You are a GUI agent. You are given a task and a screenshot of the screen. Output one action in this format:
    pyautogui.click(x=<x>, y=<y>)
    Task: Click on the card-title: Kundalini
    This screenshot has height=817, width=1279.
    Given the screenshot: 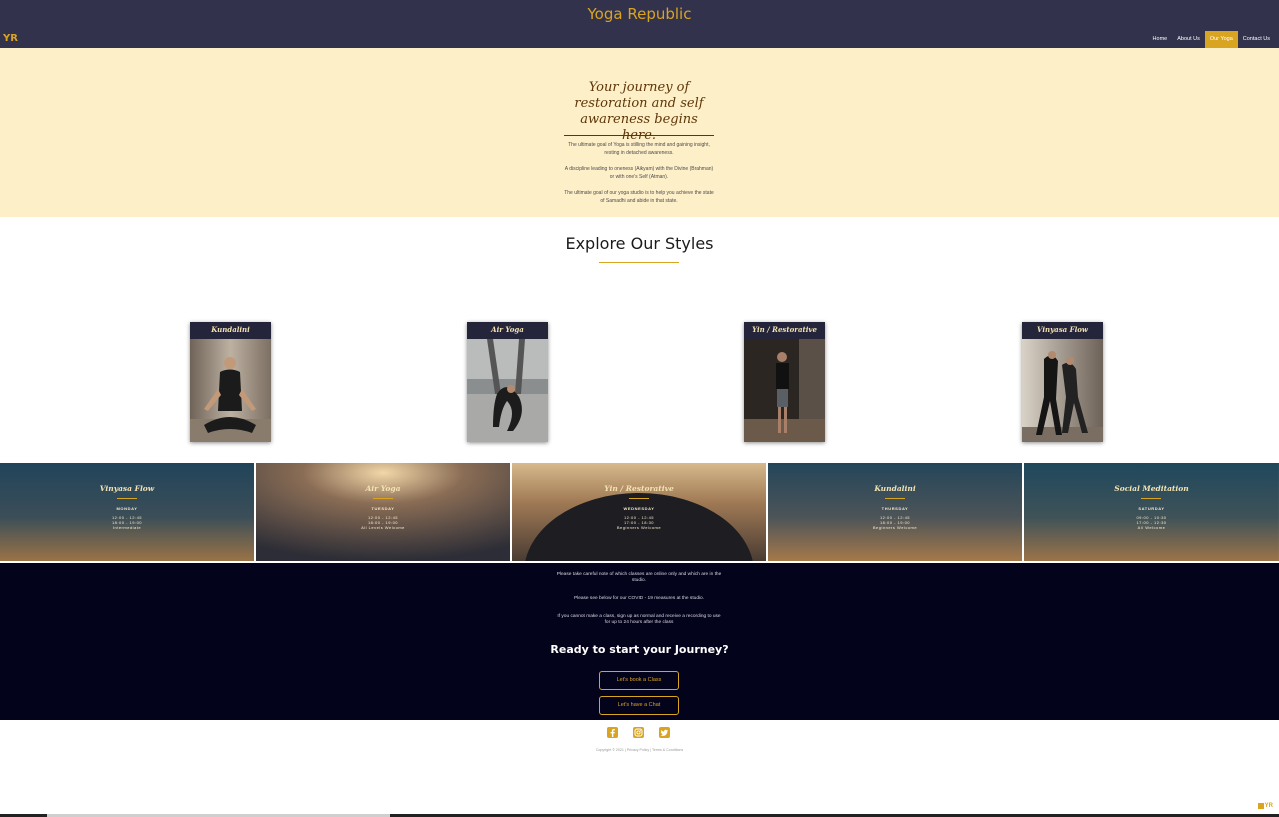 What is the action you would take?
    pyautogui.click(x=230, y=329)
    